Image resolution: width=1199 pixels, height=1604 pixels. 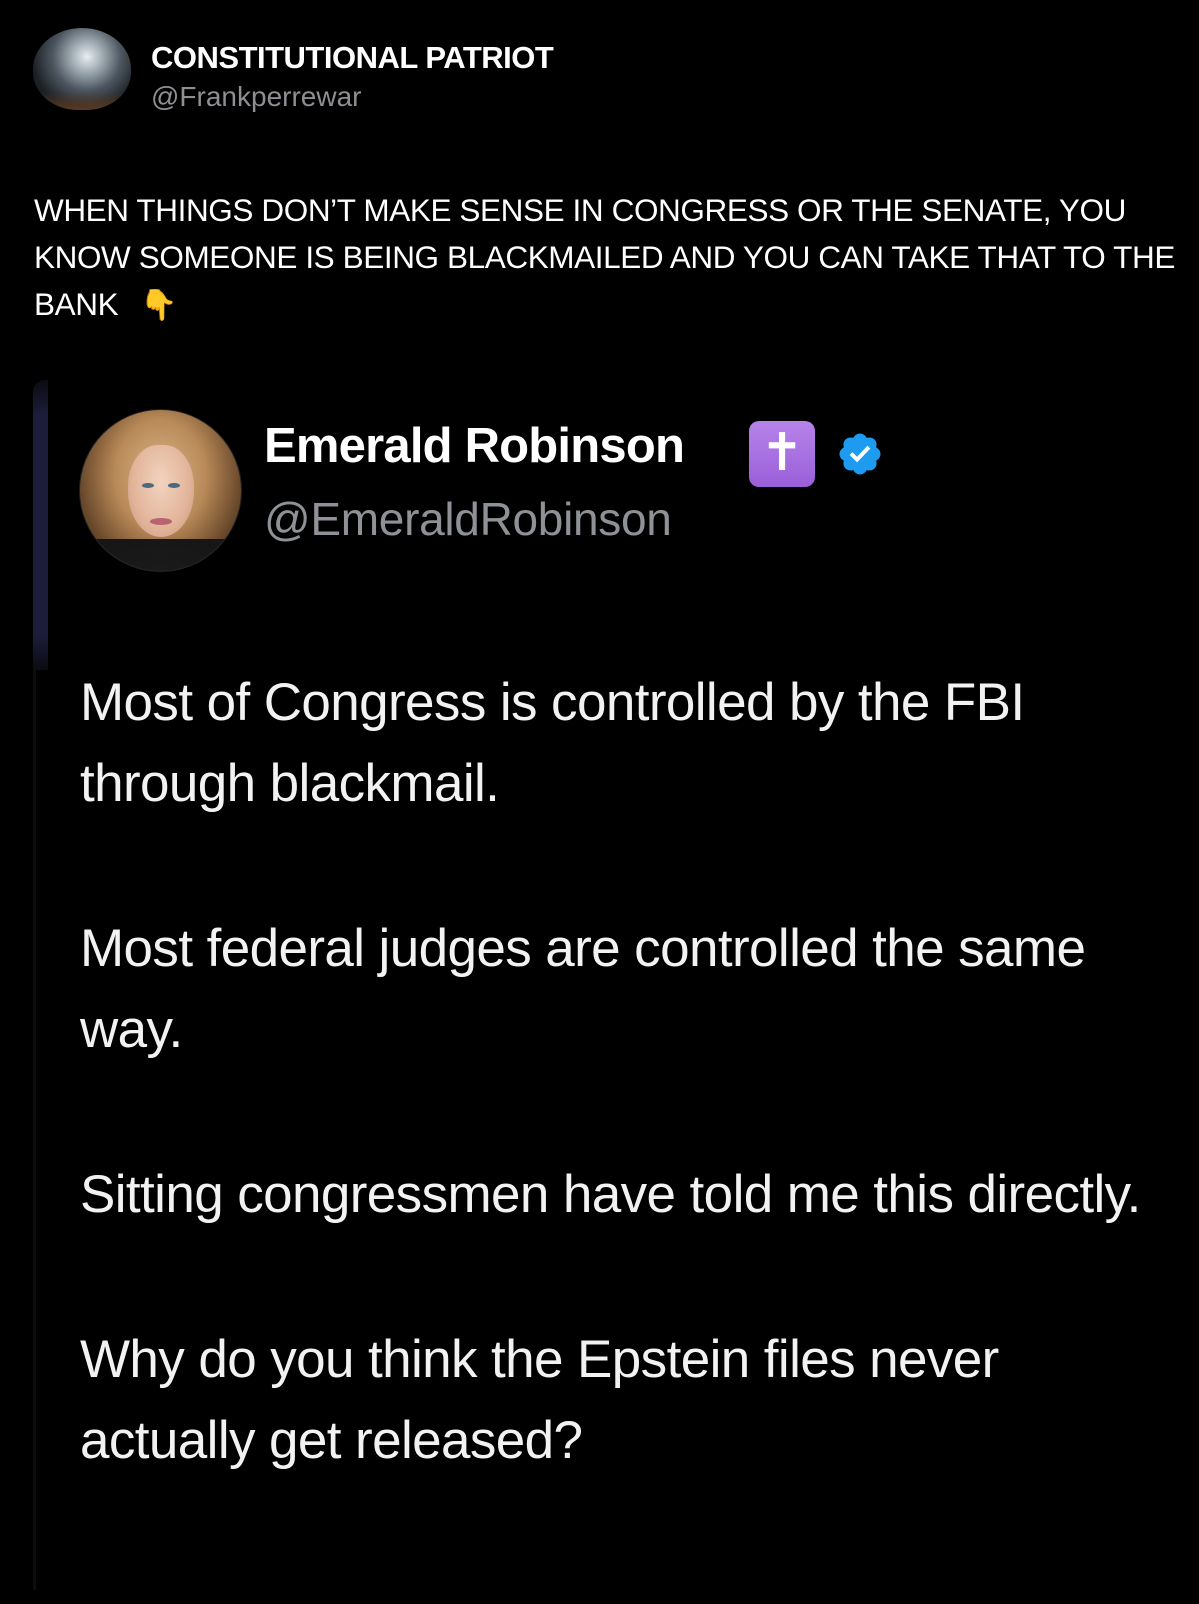 What do you see at coordinates (256, 97) in the screenshot?
I see `post-author-handle: @Frankperrewar` at bounding box center [256, 97].